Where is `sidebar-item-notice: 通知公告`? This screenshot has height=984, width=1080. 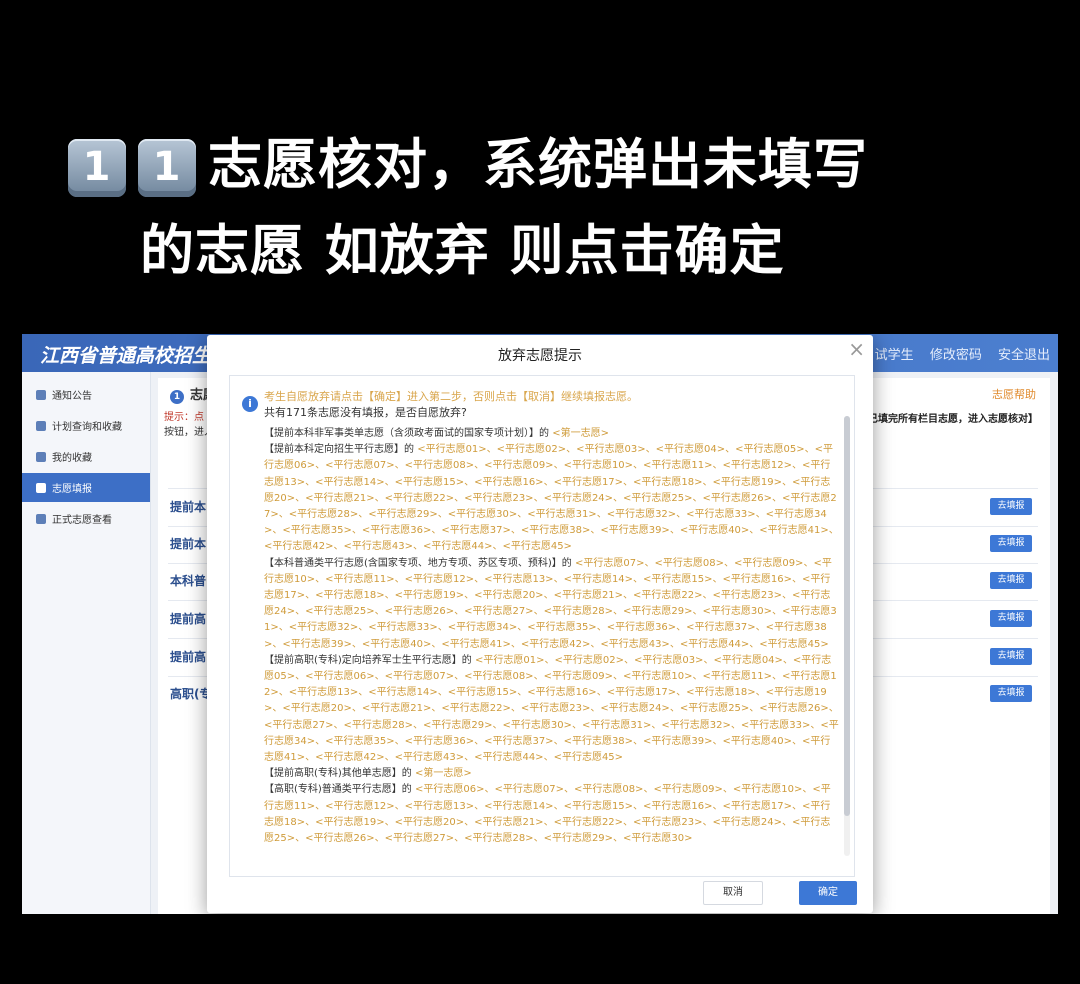
sidebar-item-notice: 通知公告 is located at coordinates (86, 394).